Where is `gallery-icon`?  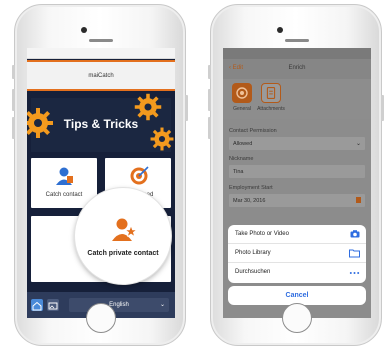
gallery-icon is located at coordinates (53, 305).